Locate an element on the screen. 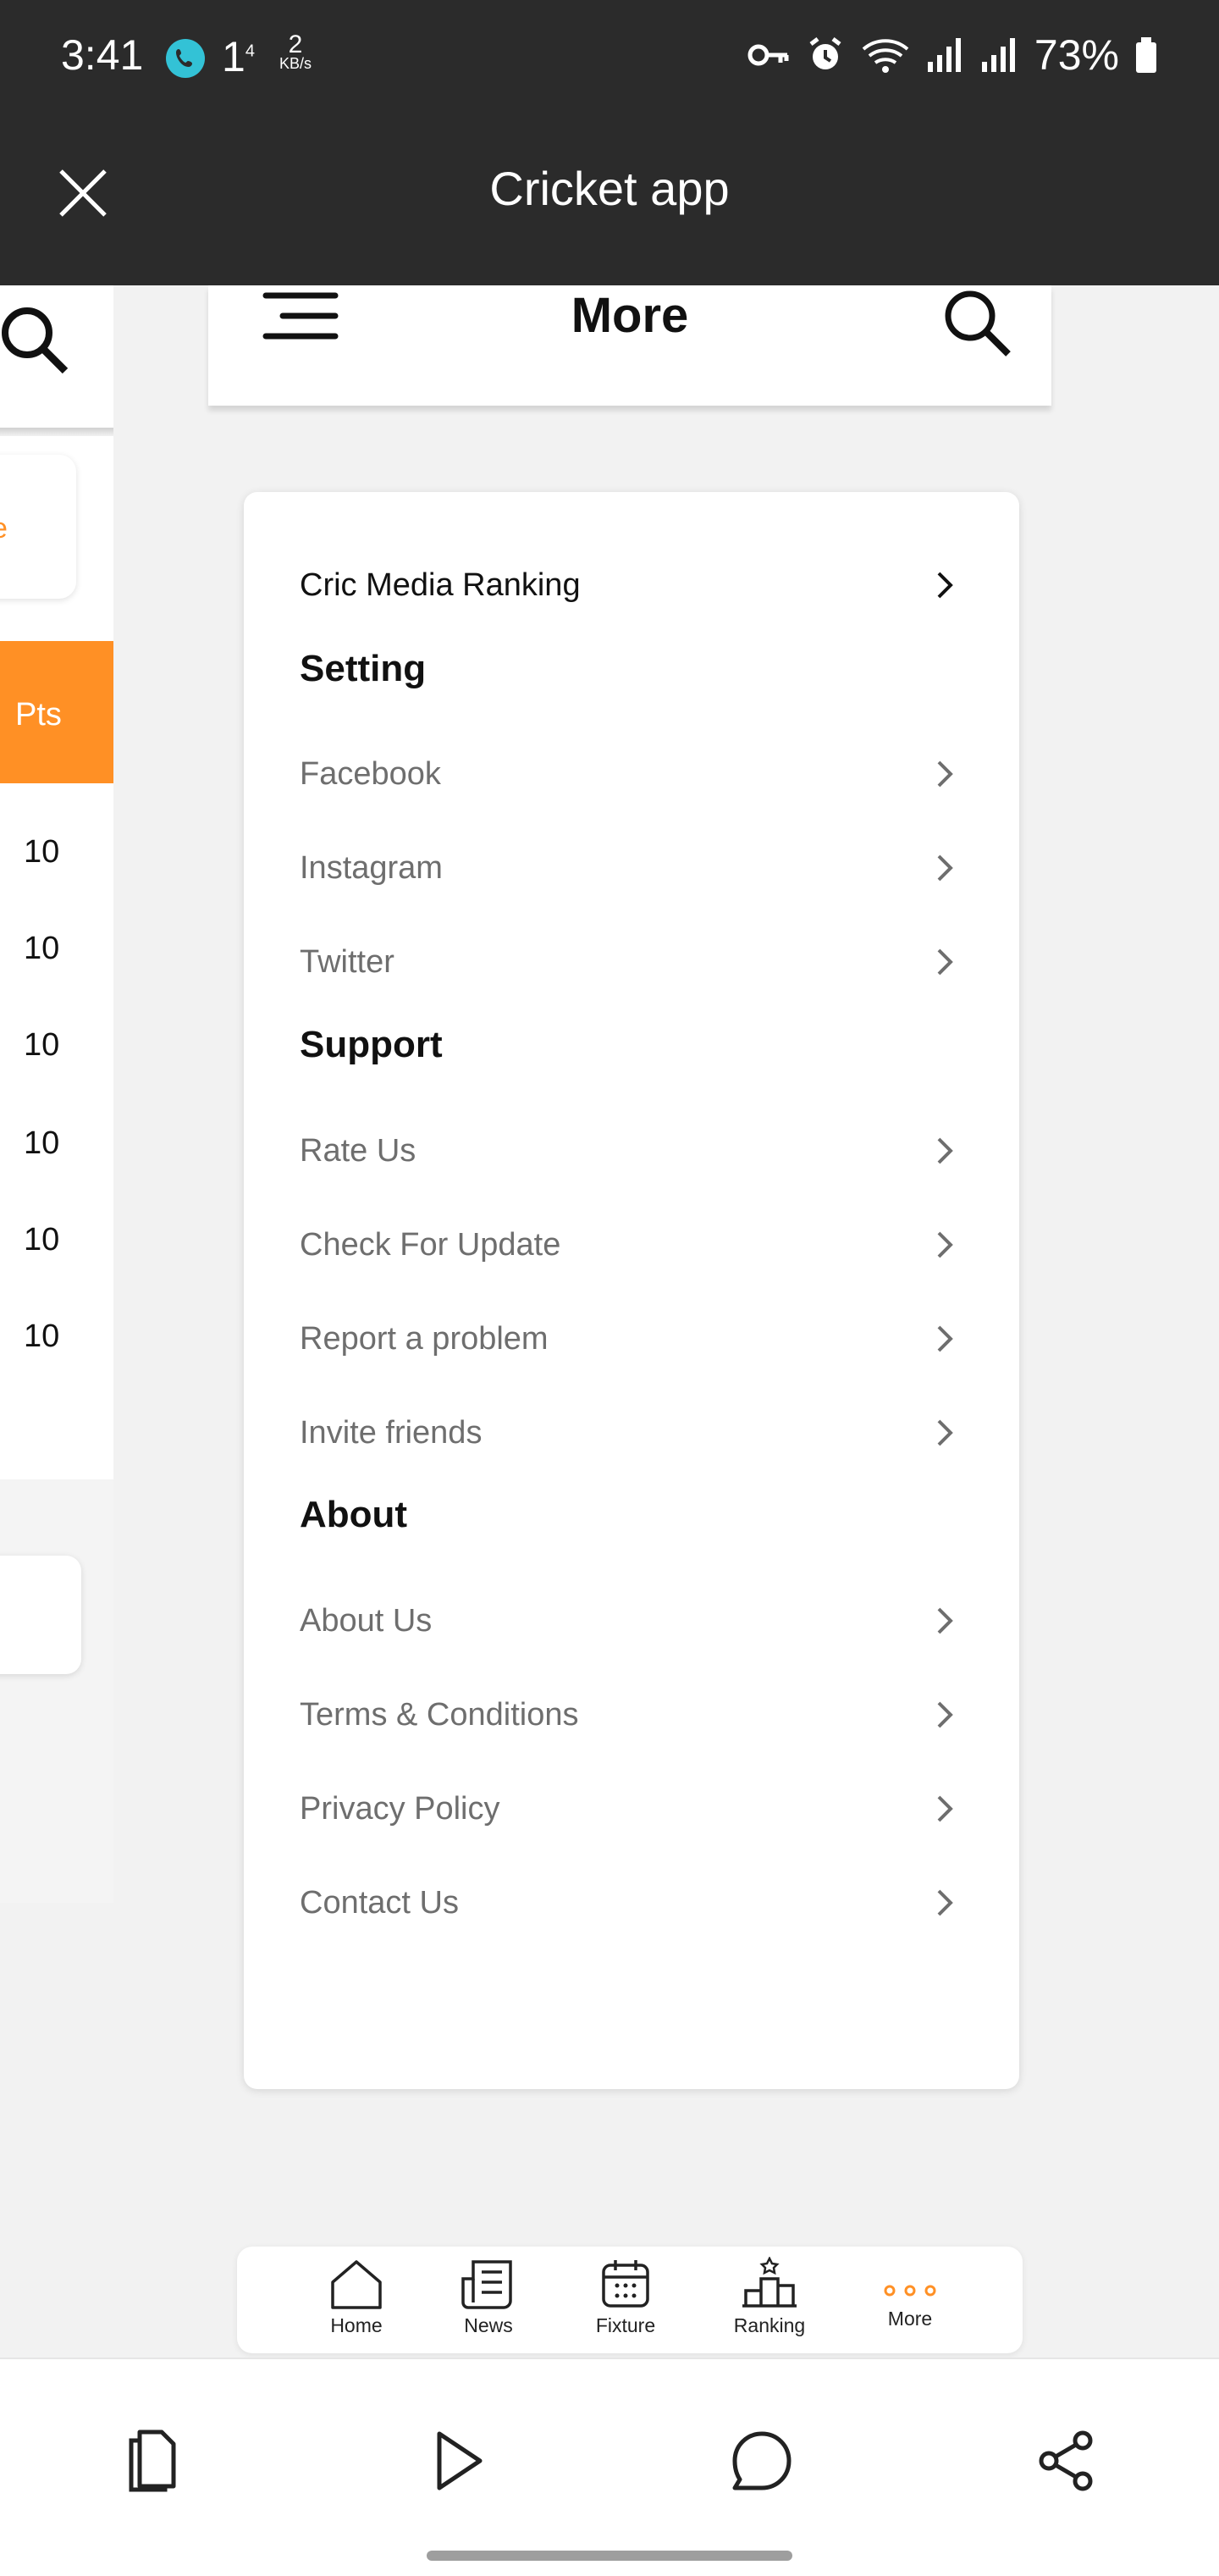  tab-home: Home is located at coordinates (356, 2297).